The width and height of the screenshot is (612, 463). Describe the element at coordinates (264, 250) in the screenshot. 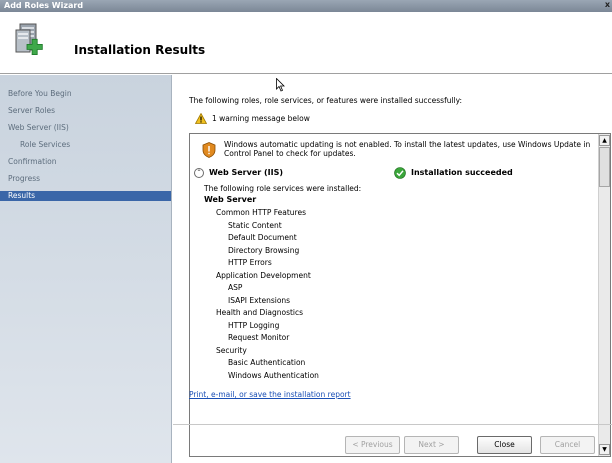

I see `tree-item: Directory Browsing` at that location.